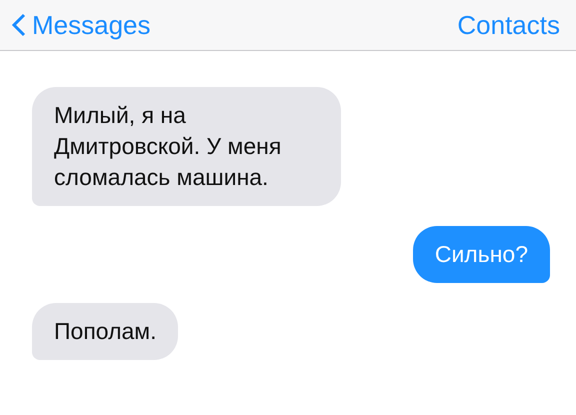 Image resolution: width=576 pixels, height=415 pixels. What do you see at coordinates (508, 25) in the screenshot?
I see `contacts-button: Contacts` at bounding box center [508, 25].